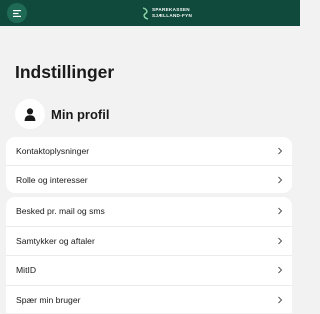 Image resolution: width=320 pixels, height=314 pixels. What do you see at coordinates (149, 151) in the screenshot?
I see `settings-item-kontaktoplysninger: Kontaktoplysninger` at bounding box center [149, 151].